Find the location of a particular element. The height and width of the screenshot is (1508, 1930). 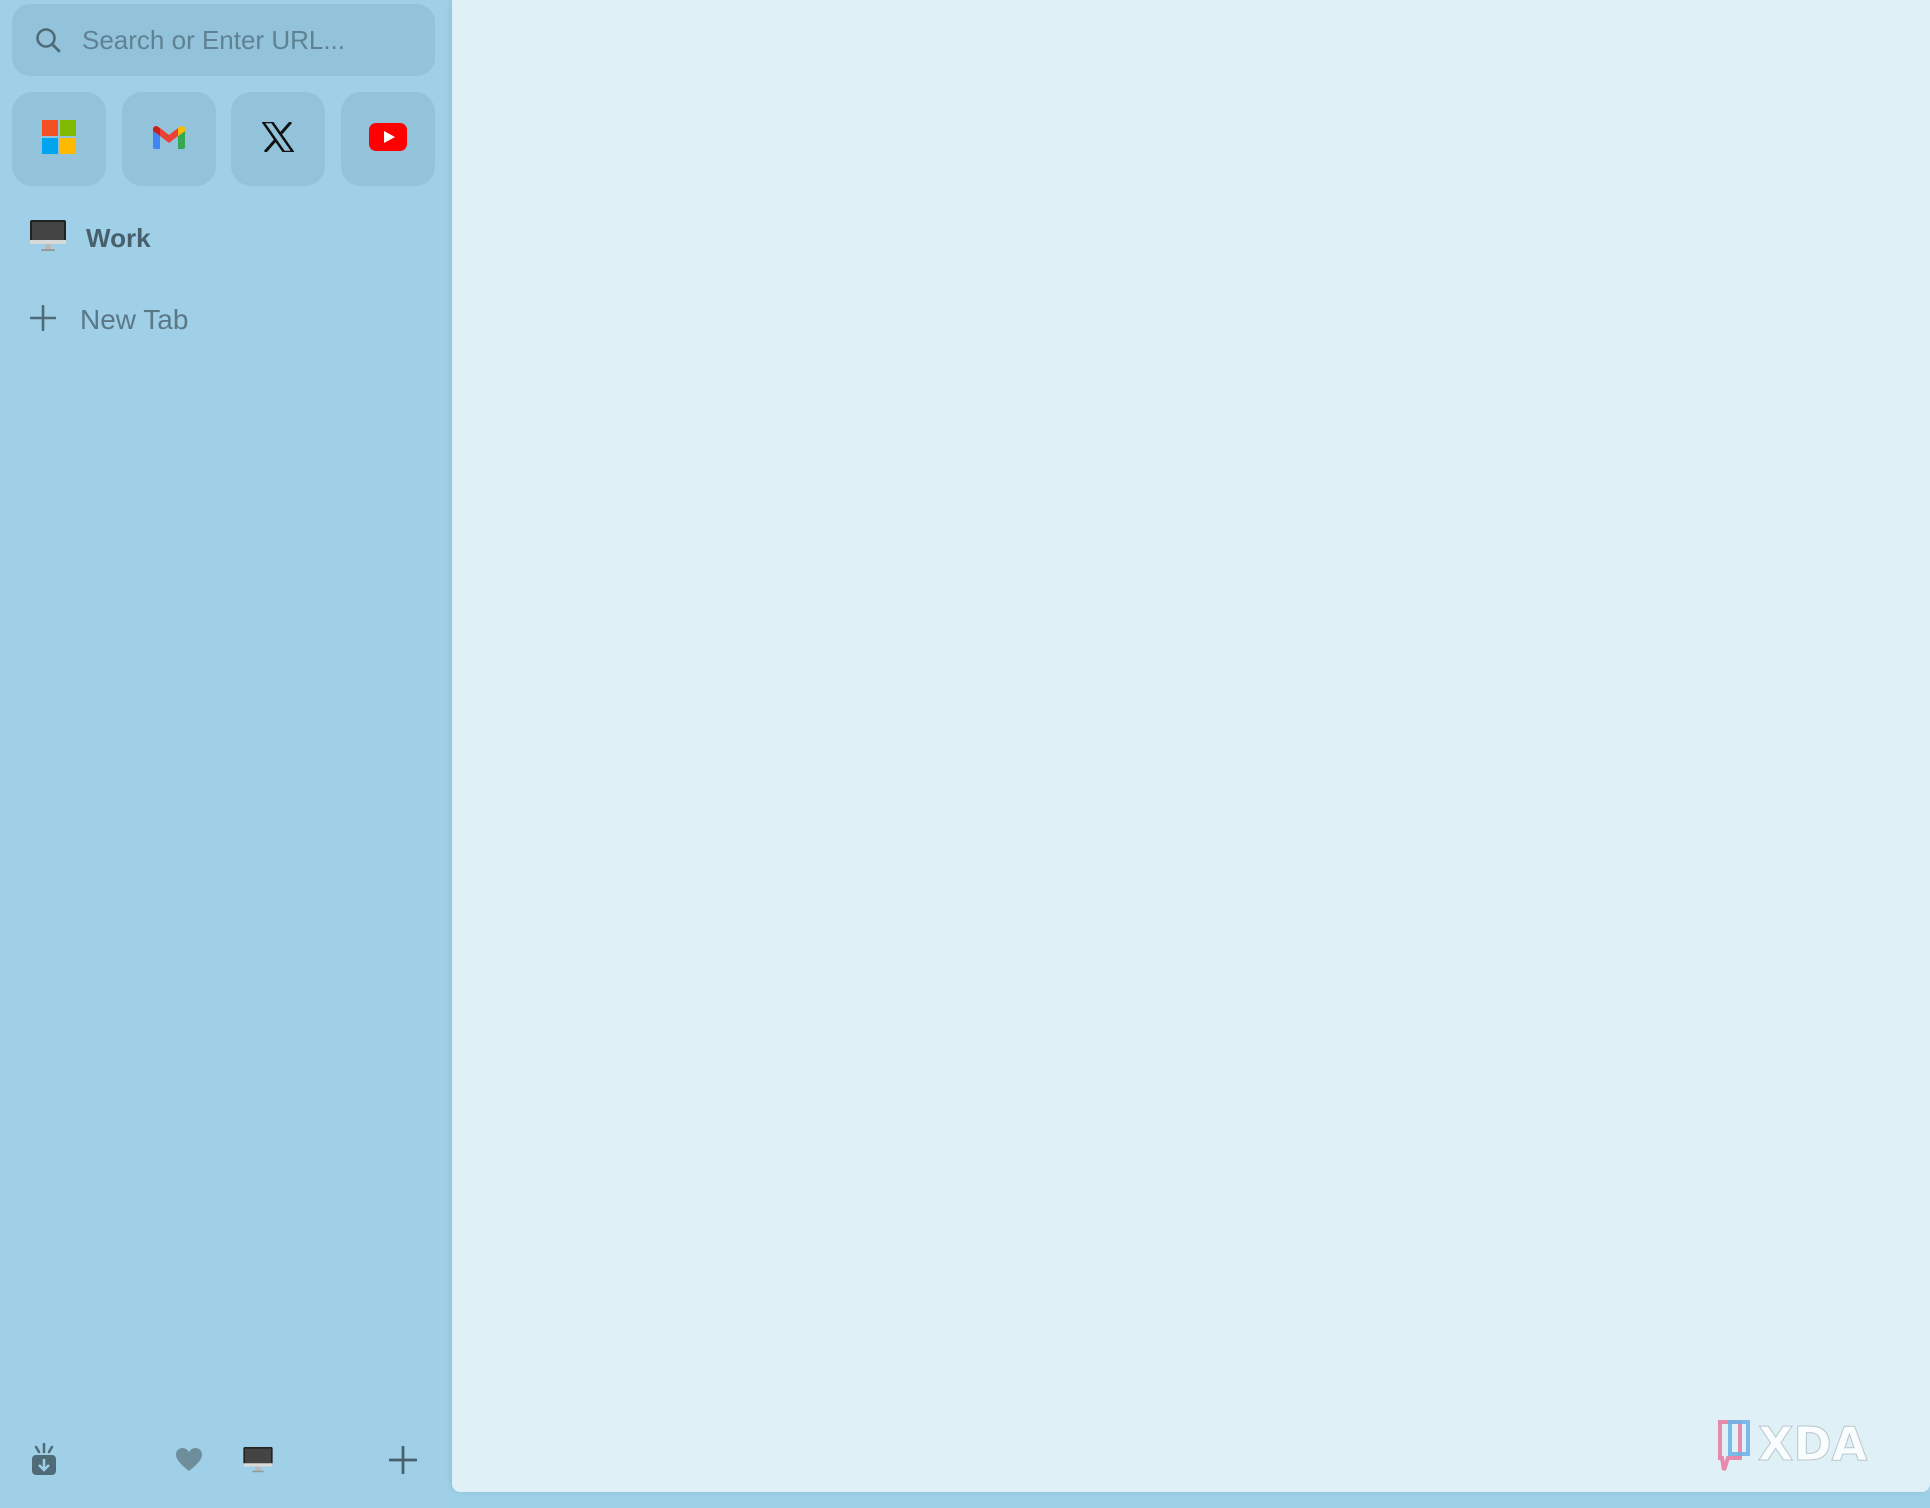

space-switcher-work is located at coordinates (258, 1462).